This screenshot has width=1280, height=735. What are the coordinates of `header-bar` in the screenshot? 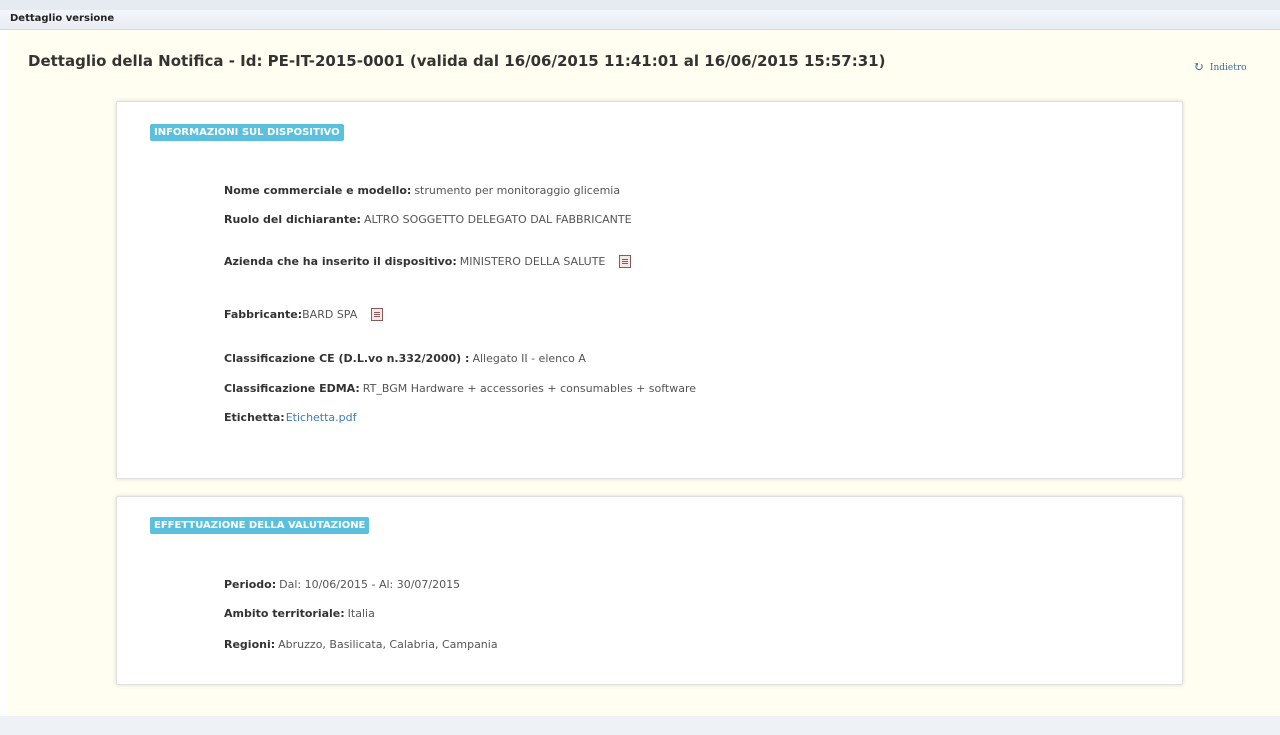 It's located at (640, 20).